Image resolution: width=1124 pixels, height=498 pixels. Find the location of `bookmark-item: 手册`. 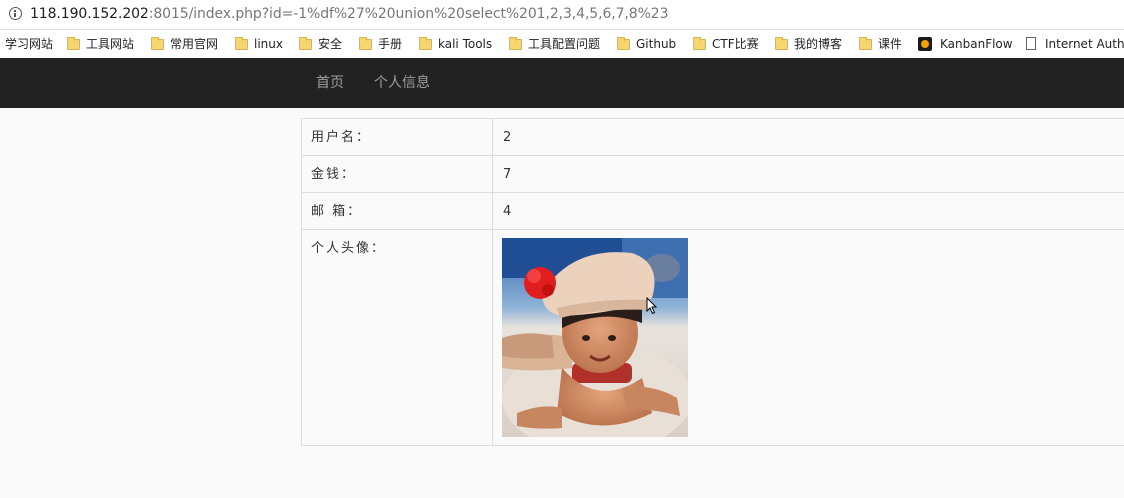

bookmark-item: 手册 is located at coordinates (380, 44).